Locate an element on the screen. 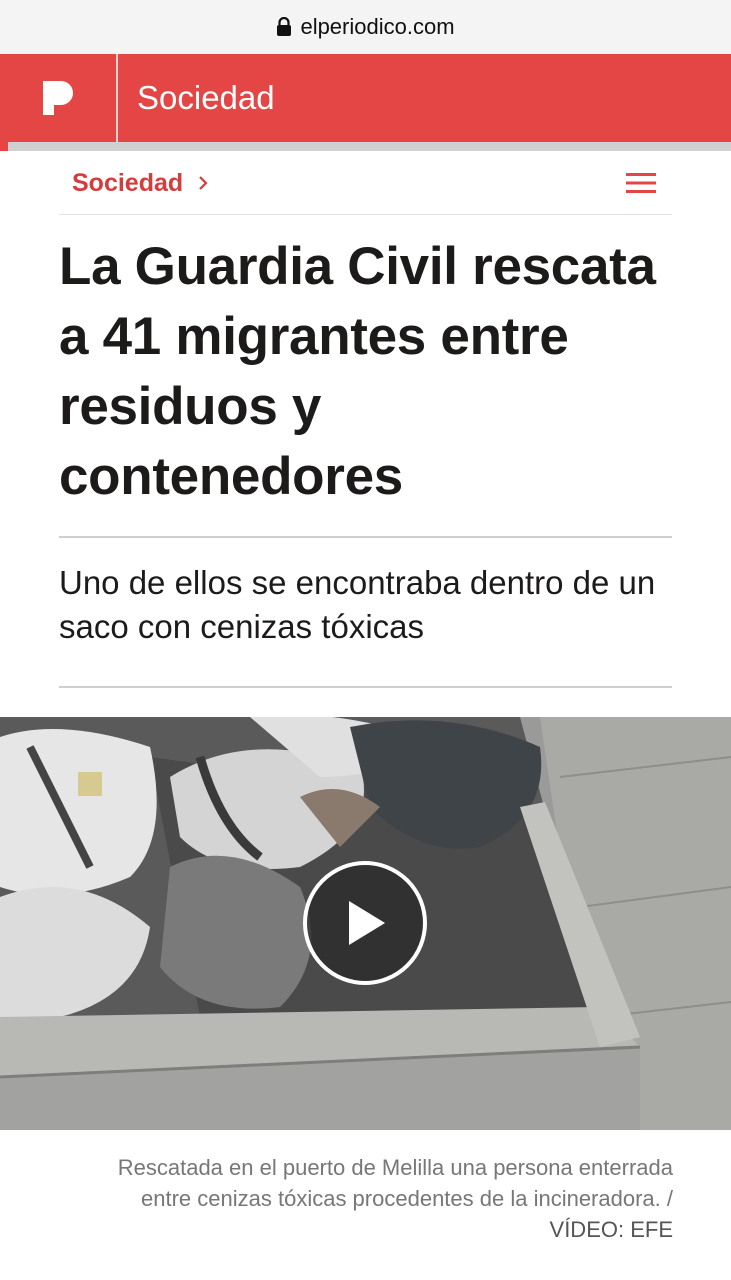 This screenshot has height=1280, width=731. logo-p-icon is located at coordinates (58, 98).